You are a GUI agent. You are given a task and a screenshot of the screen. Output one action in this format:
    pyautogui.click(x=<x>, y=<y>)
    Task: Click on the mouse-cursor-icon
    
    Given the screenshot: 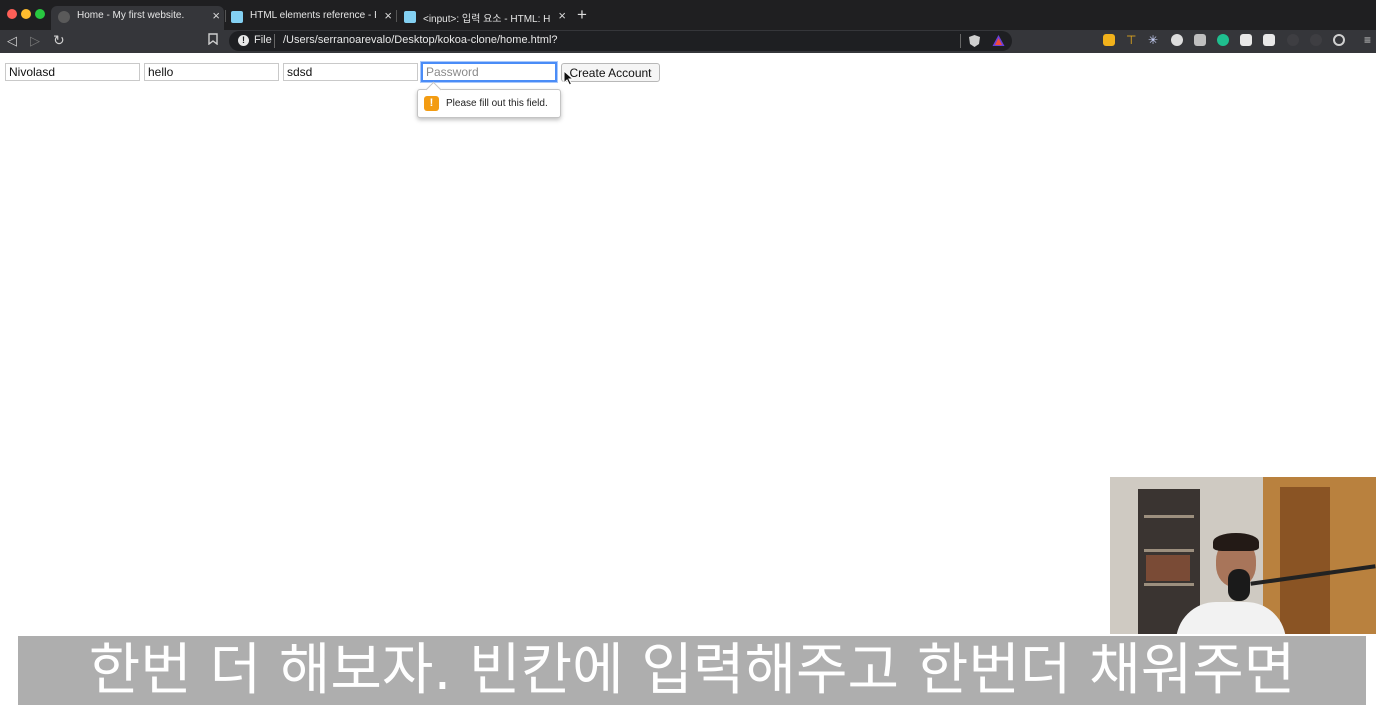 What is the action you would take?
    pyautogui.click(x=569, y=78)
    